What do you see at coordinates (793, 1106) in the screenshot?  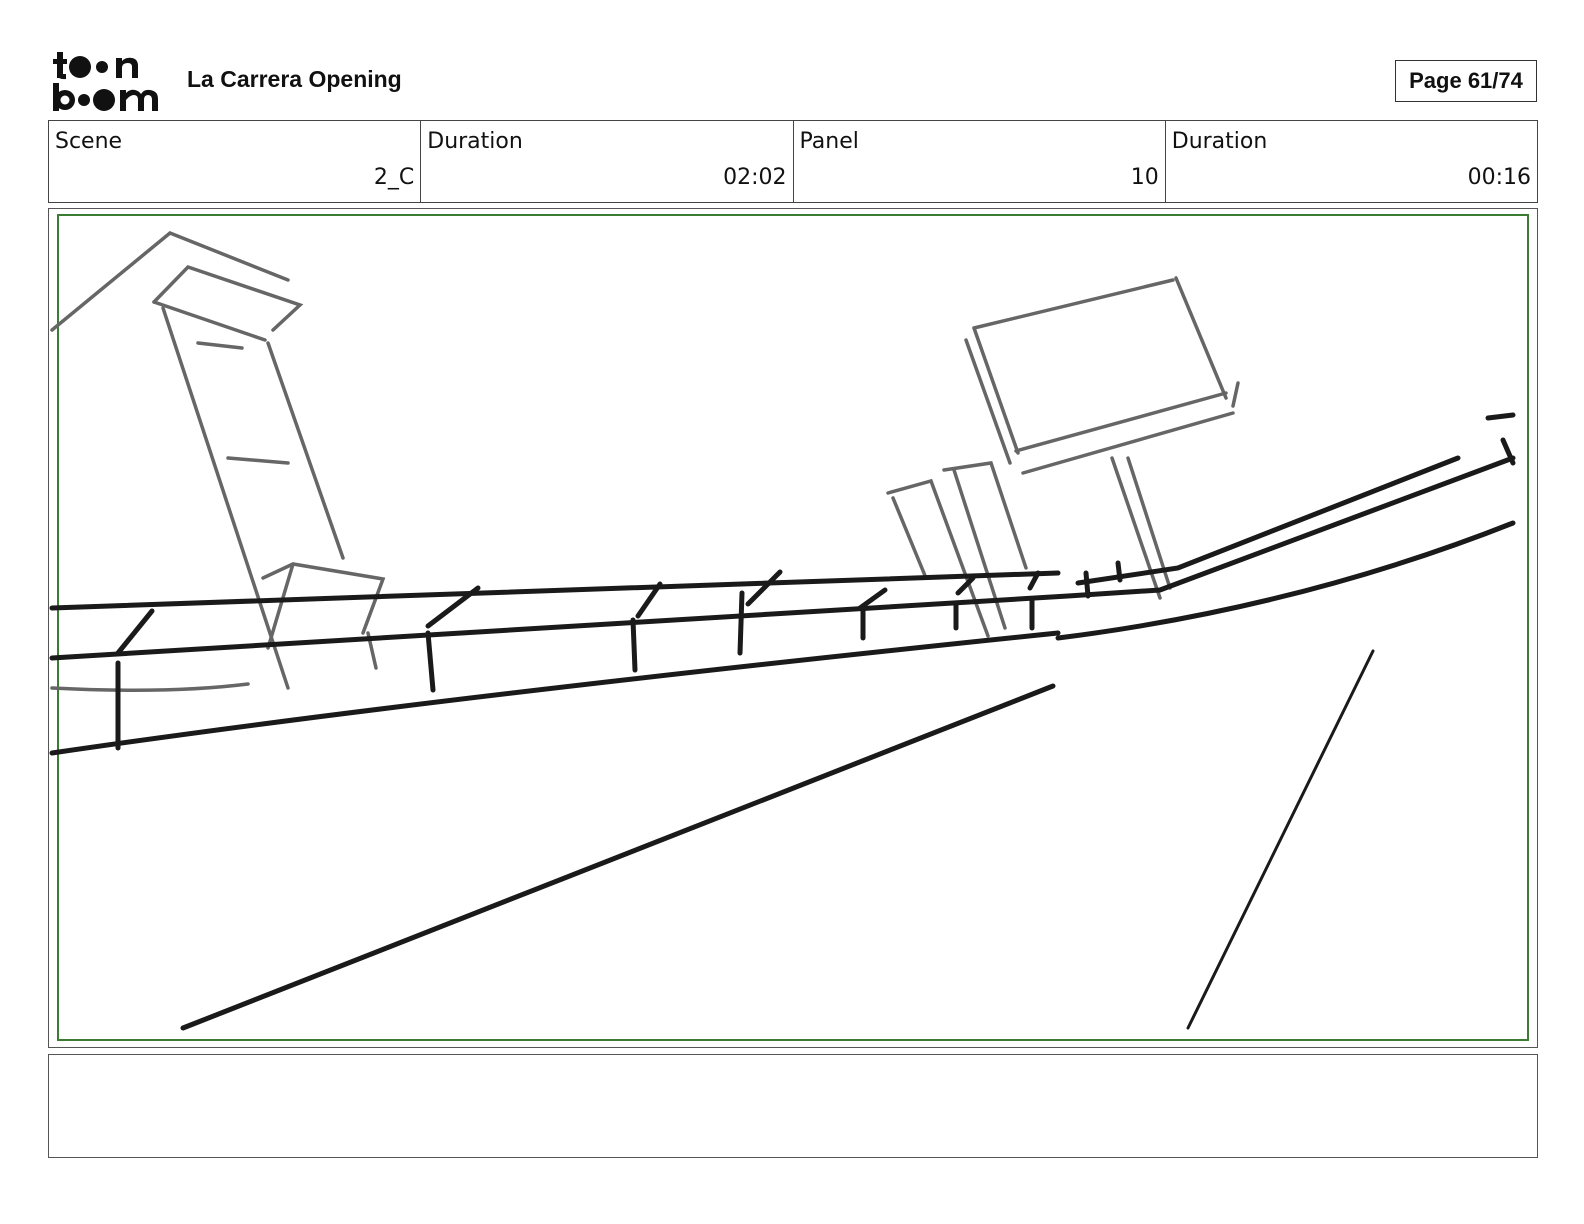 I see `panel-notes` at bounding box center [793, 1106].